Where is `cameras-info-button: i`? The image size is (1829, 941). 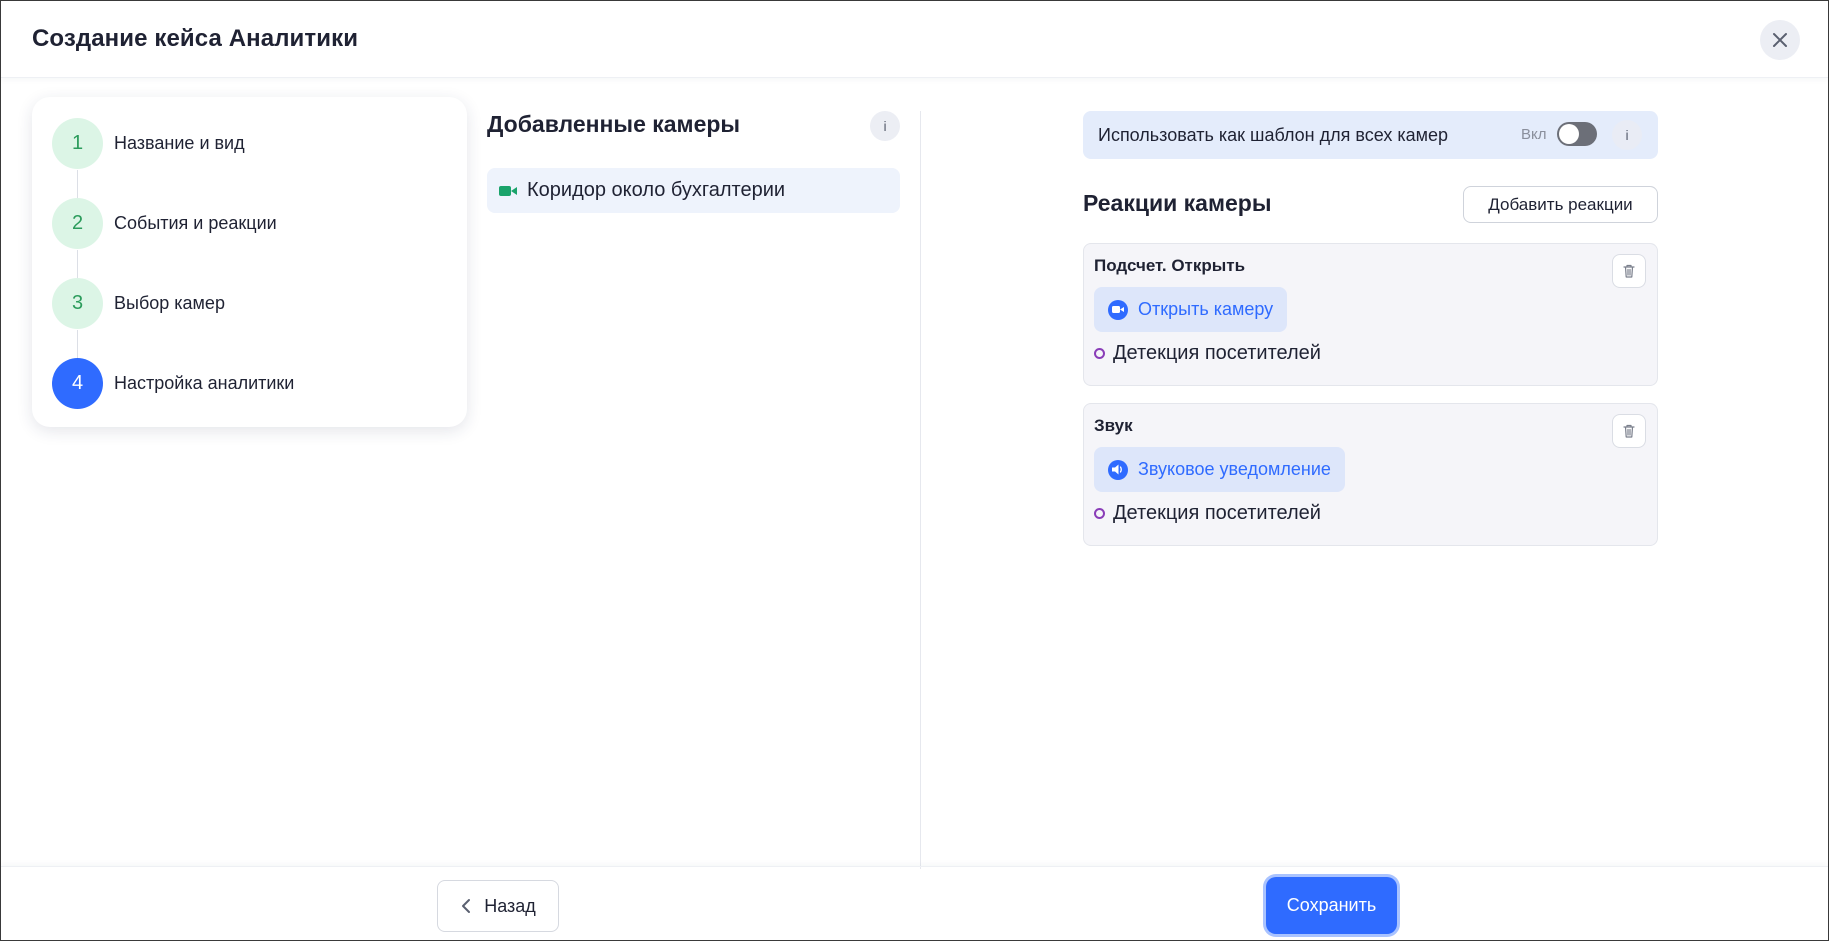
cameras-info-button: i is located at coordinates (885, 126).